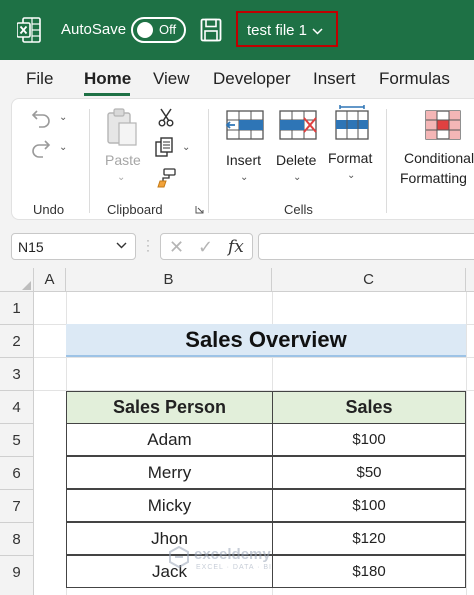 This screenshot has width=474, height=595. I want to click on table-cell-sales: $120, so click(369, 538).